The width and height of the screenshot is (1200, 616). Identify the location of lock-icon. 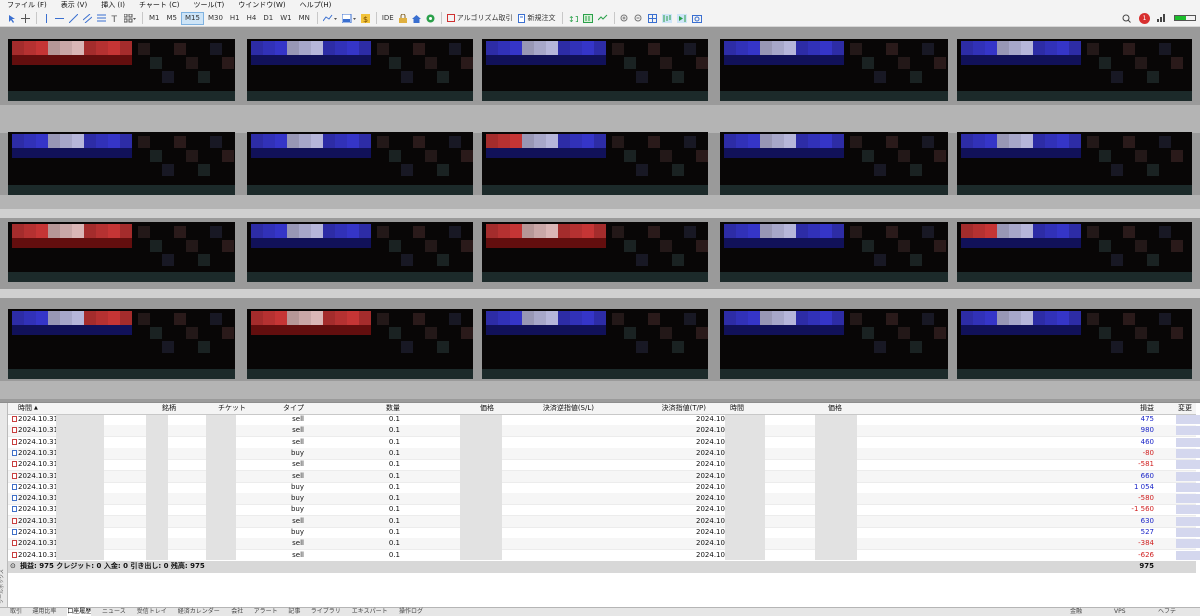
(403, 18).